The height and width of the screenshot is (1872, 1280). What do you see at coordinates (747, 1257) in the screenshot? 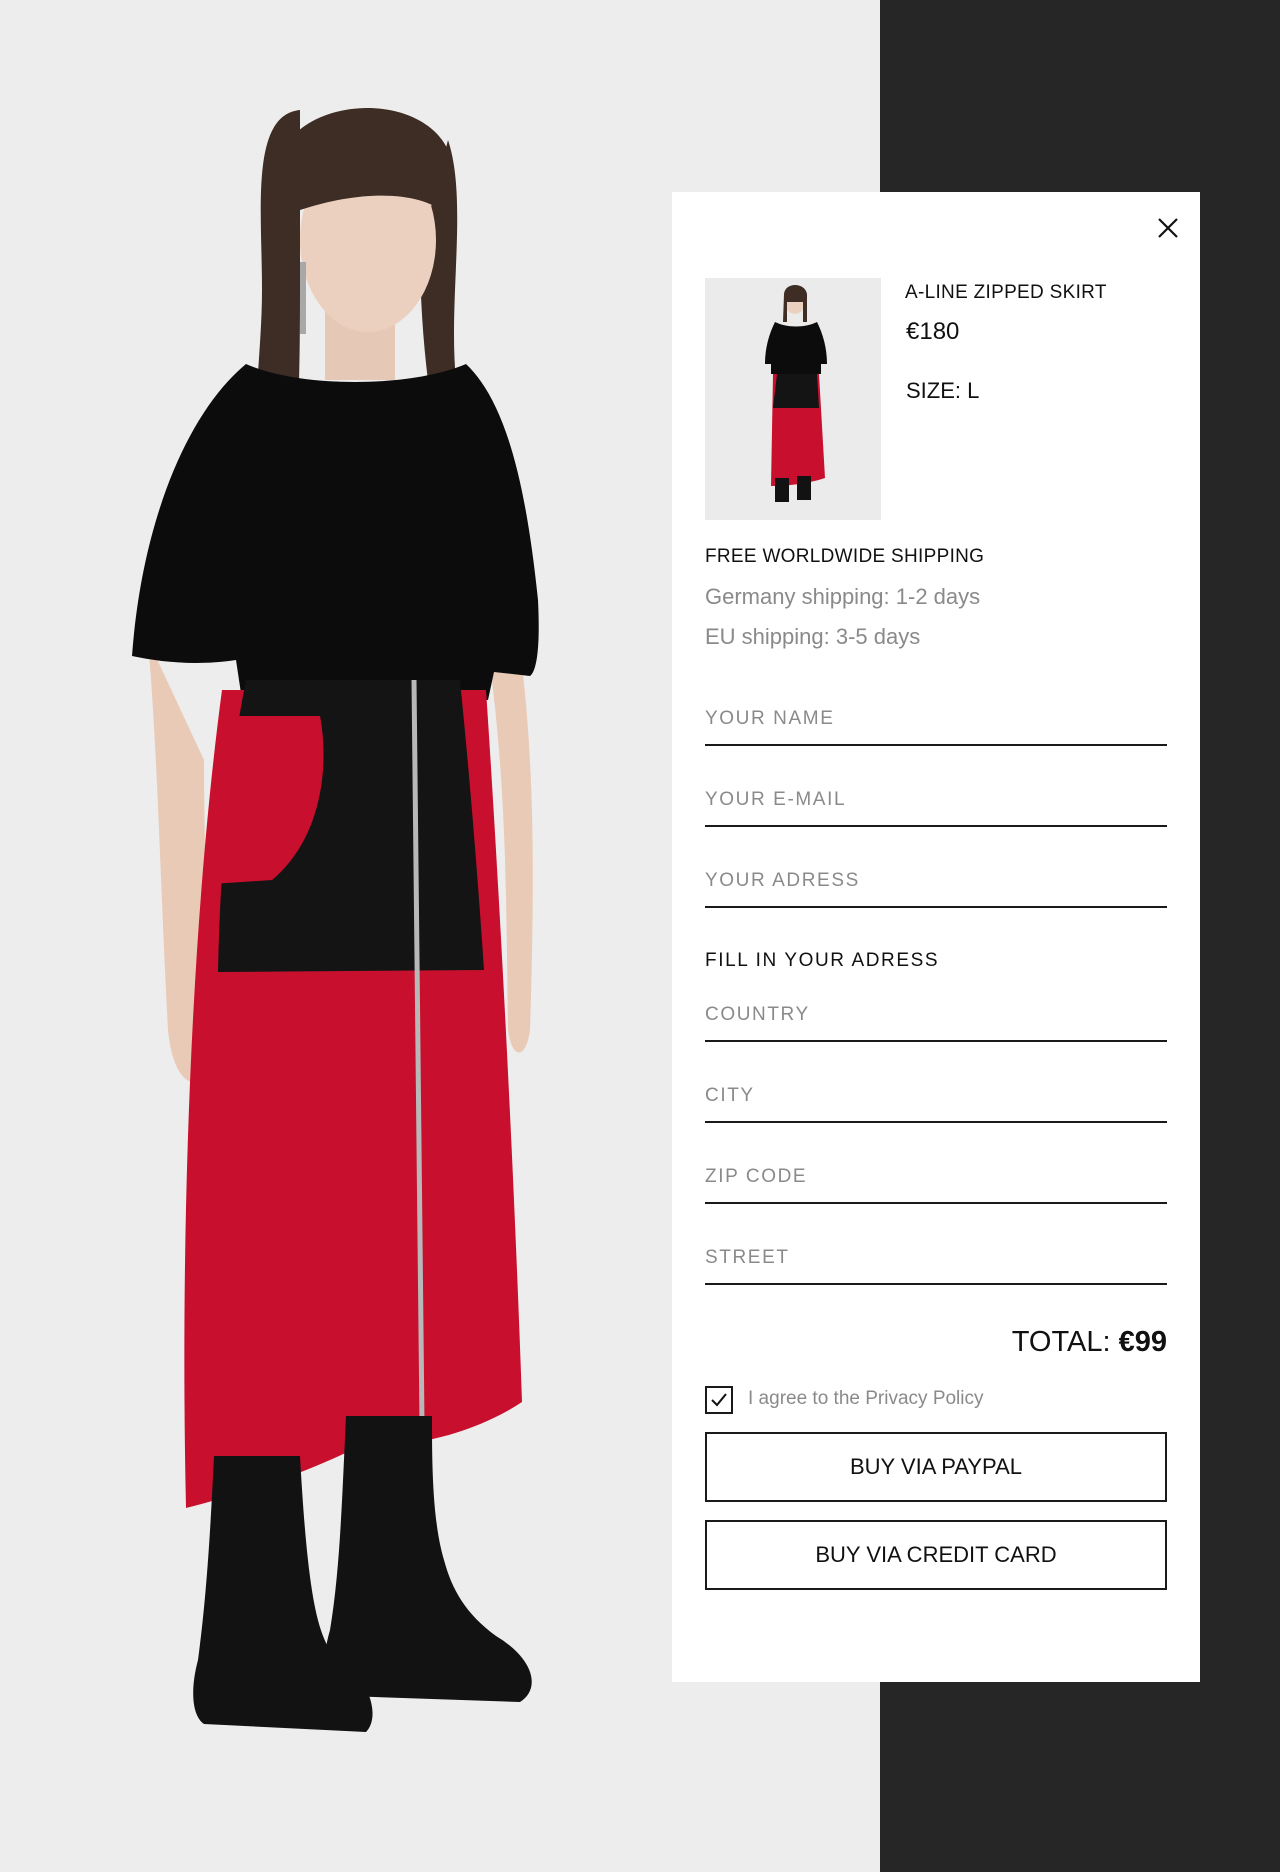
I see `street-placeholder: STREET` at bounding box center [747, 1257].